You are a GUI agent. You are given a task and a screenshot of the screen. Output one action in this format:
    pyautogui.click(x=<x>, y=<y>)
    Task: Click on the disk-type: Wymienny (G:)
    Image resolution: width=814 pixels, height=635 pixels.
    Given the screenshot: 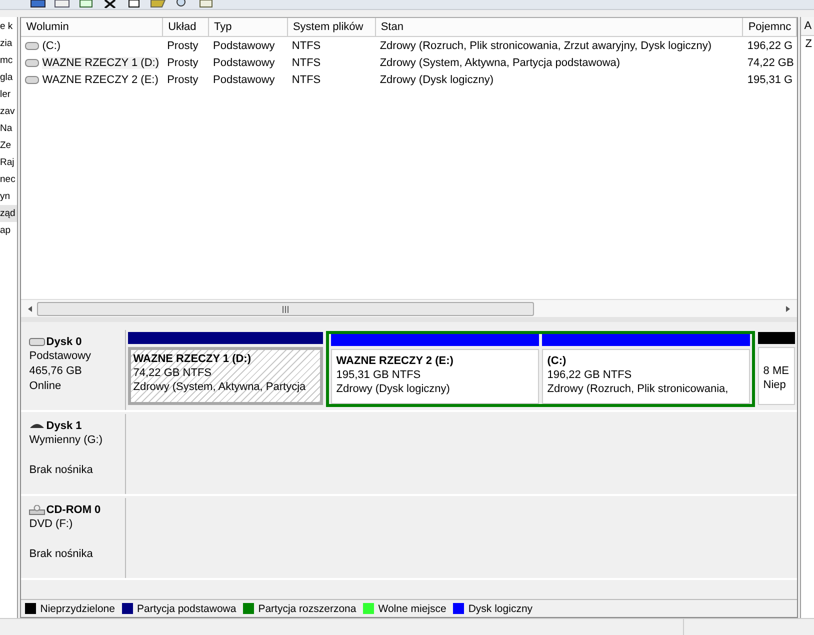 What is the action you would take?
    pyautogui.click(x=66, y=440)
    